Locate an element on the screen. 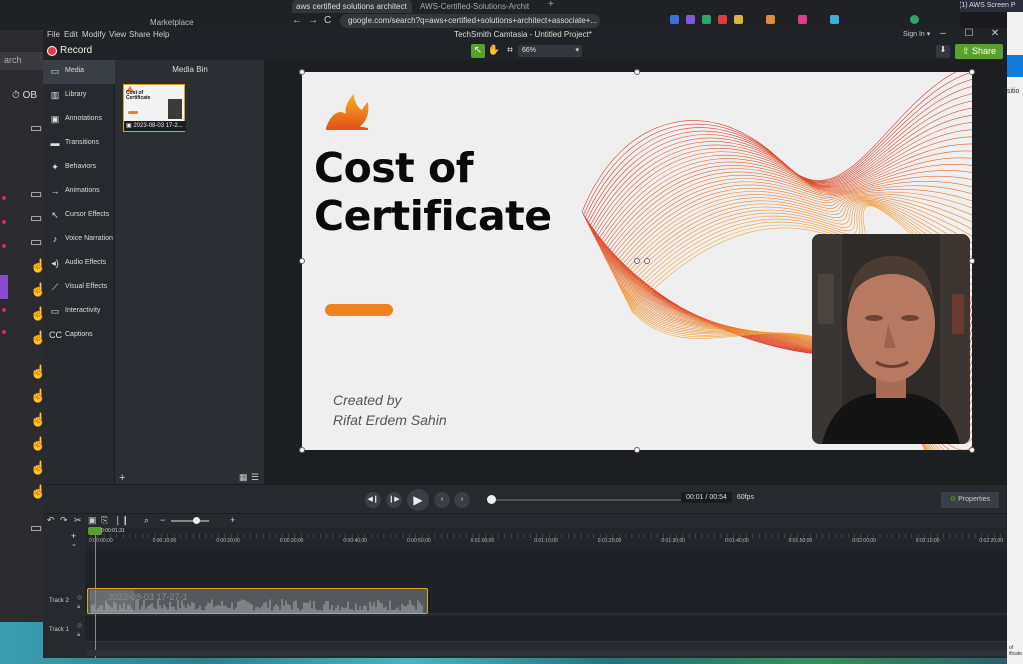 This screenshot has width=1023, height=664. paste-icon: ⎘ is located at coordinates (104, 520).